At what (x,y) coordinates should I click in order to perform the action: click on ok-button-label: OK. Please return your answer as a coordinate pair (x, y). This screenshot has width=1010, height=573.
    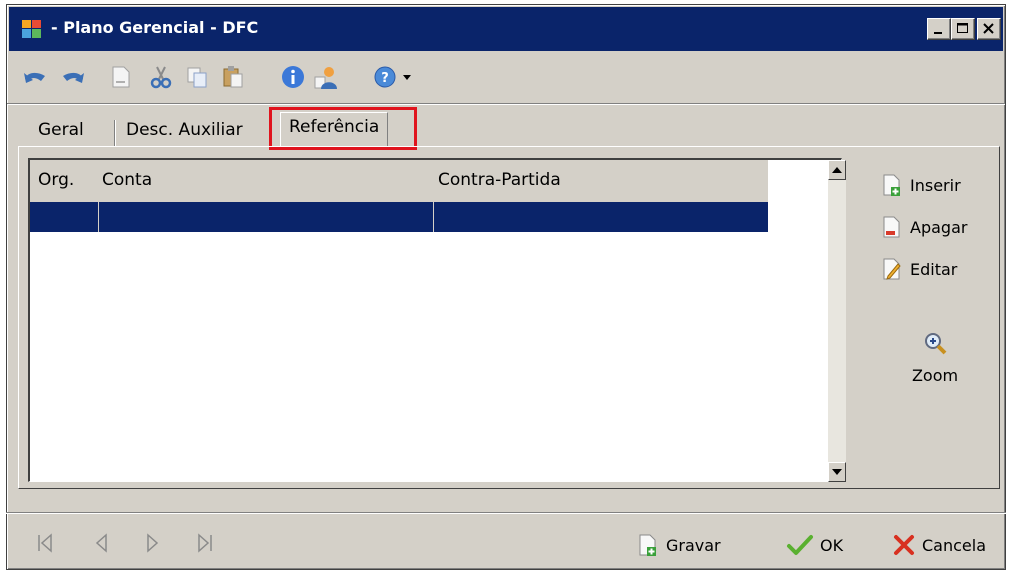
    Looking at the image, I should click on (832, 545).